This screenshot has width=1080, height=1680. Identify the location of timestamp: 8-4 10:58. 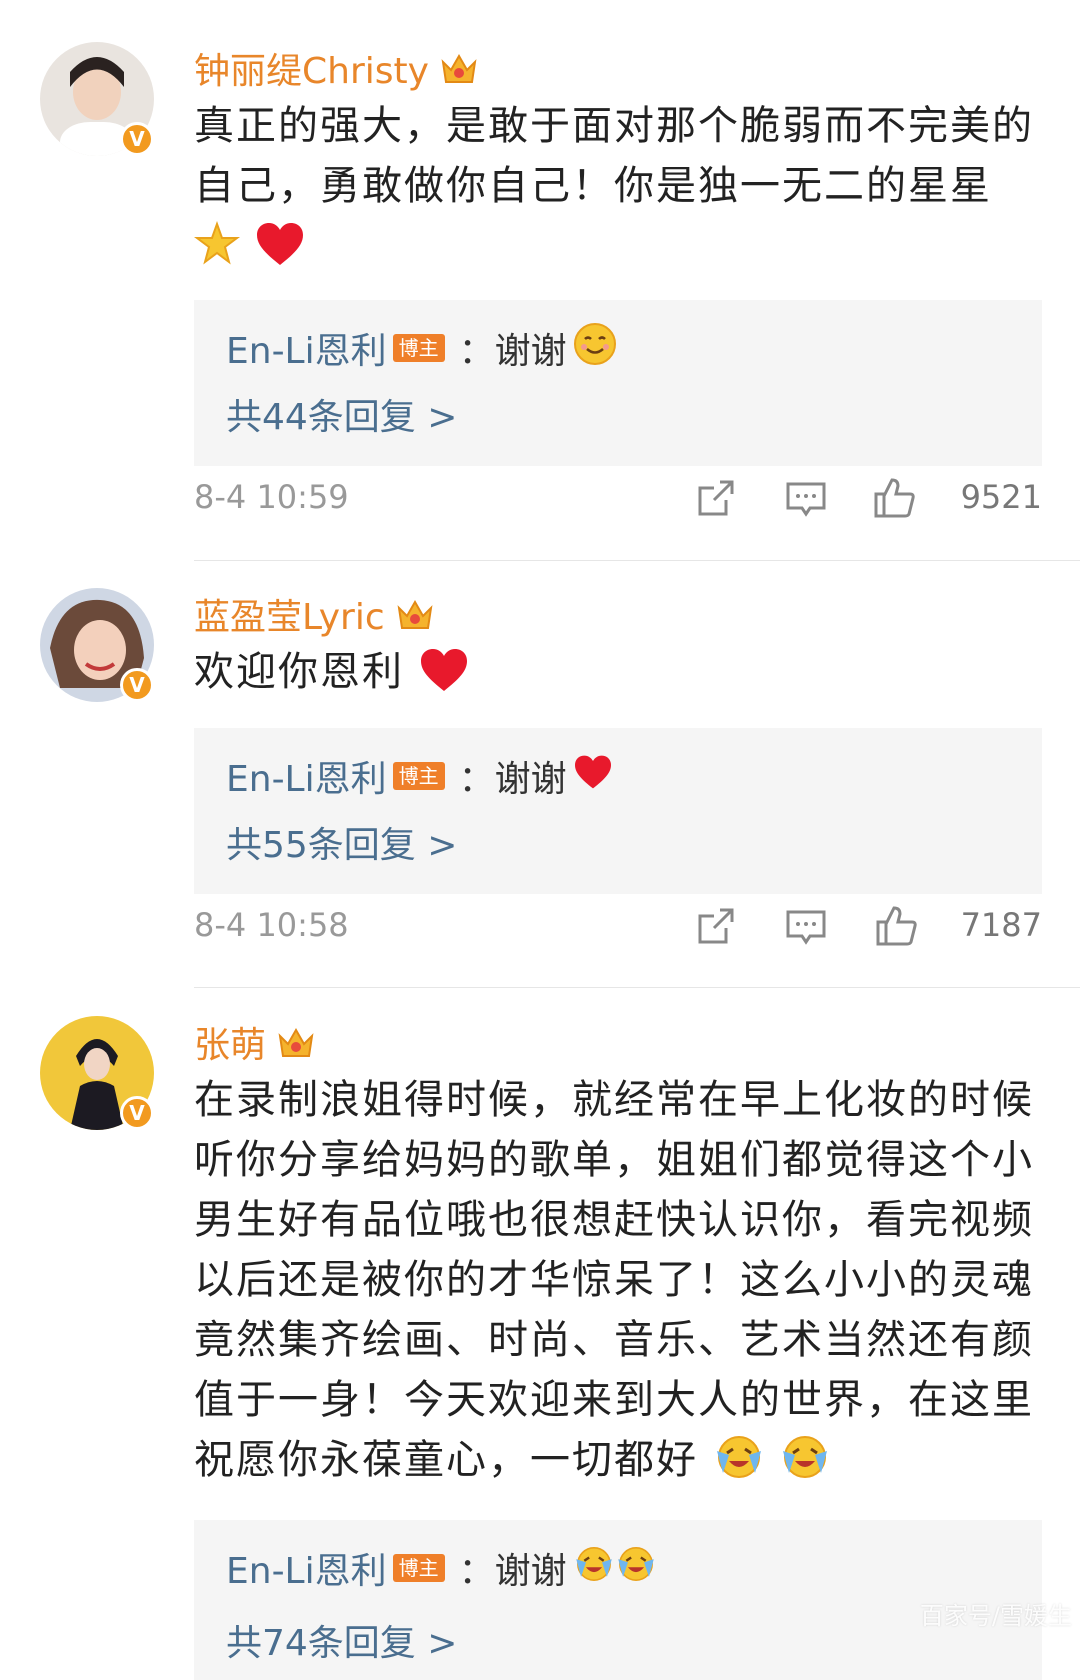
(271, 925).